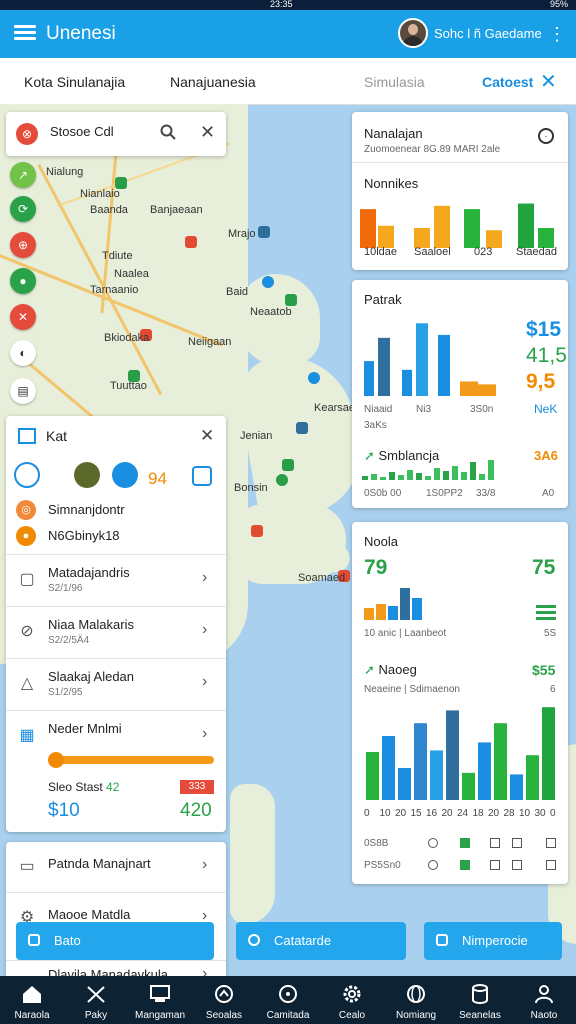 The image size is (576, 1024). What do you see at coordinates (394, 82) in the screenshot?
I see `tab-simulasia: Simulasia` at bounding box center [394, 82].